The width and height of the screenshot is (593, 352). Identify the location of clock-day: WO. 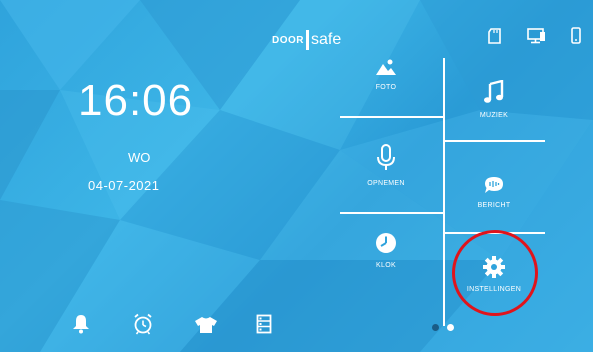
(139, 157).